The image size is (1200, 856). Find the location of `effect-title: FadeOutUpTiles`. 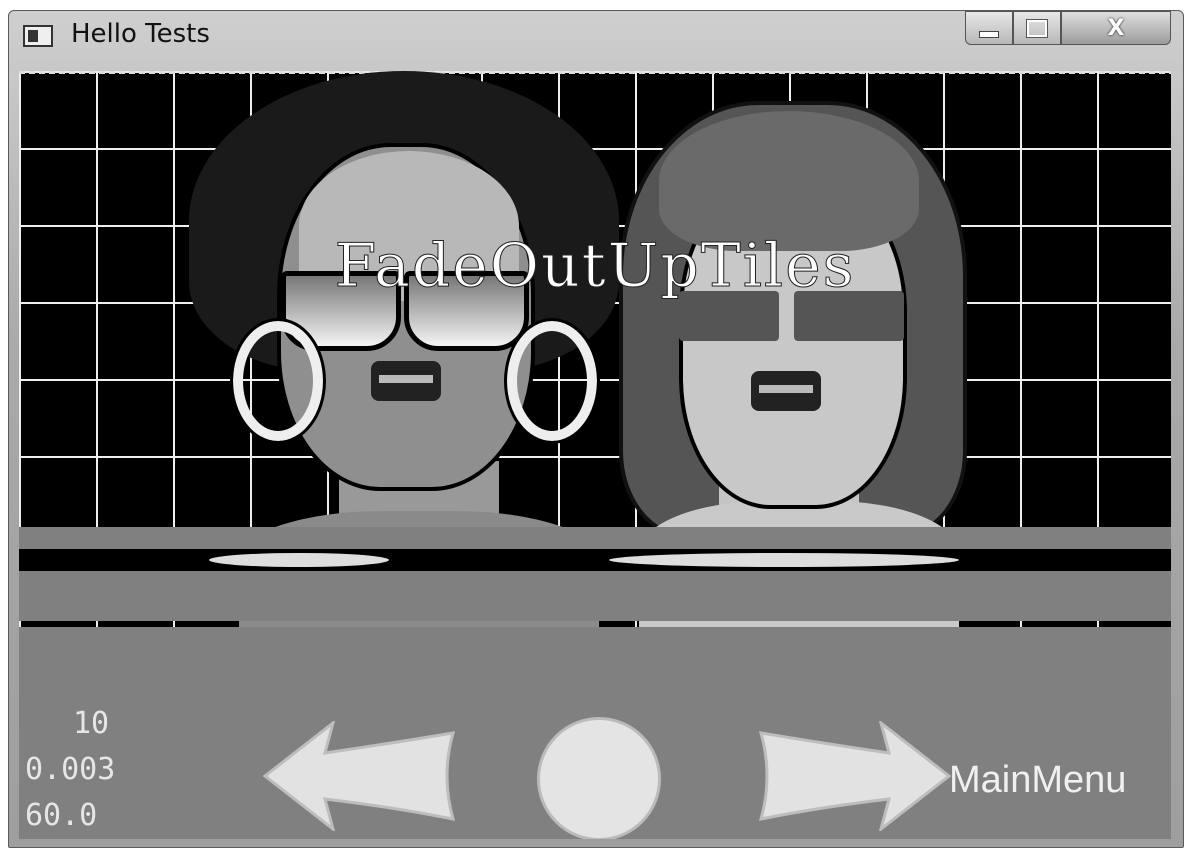

effect-title: FadeOutUpTiles is located at coordinates (595, 266).